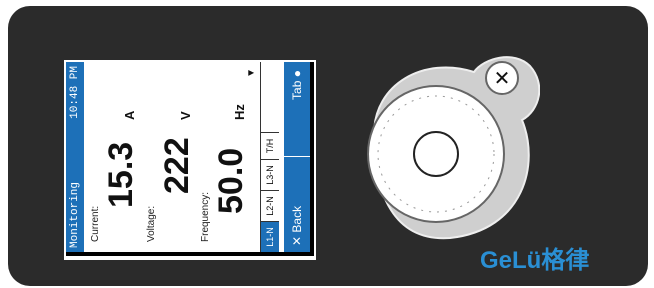  Describe the element at coordinates (297, 85) in the screenshot. I see `tab-button: Tab ●` at that location.